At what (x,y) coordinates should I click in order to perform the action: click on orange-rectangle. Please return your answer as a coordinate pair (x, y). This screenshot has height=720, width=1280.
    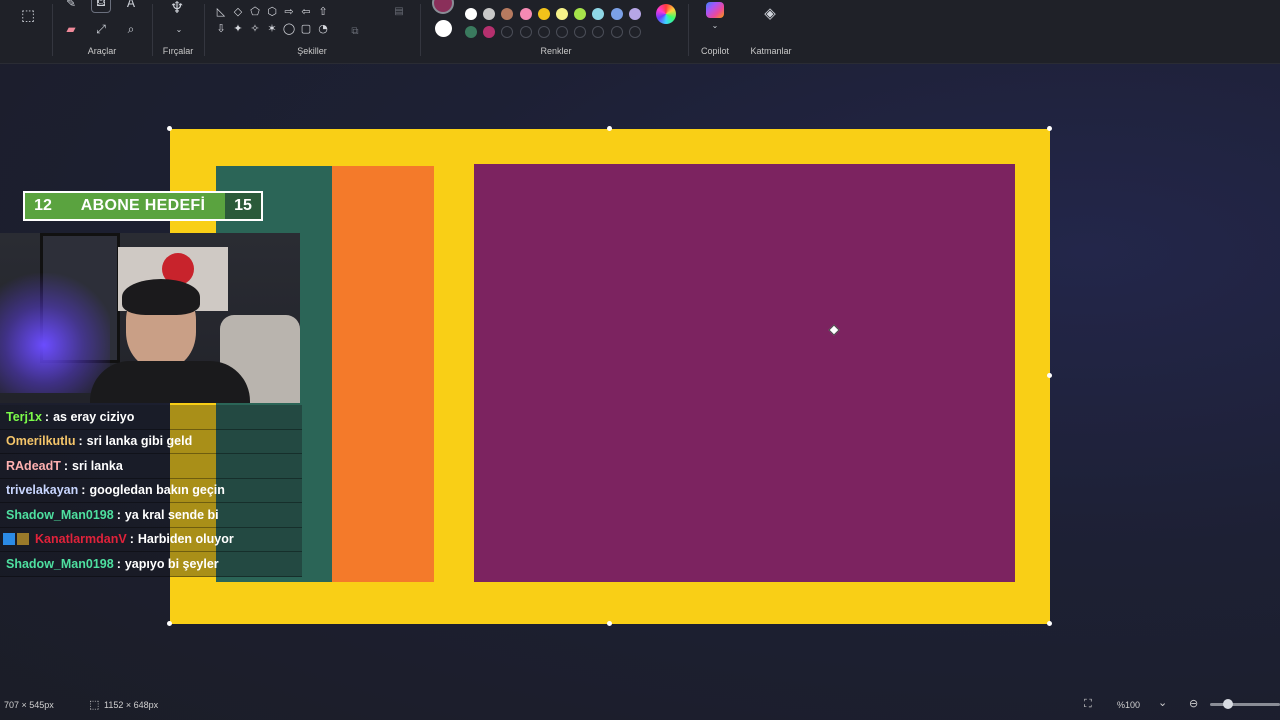
    Looking at the image, I should click on (383, 374).